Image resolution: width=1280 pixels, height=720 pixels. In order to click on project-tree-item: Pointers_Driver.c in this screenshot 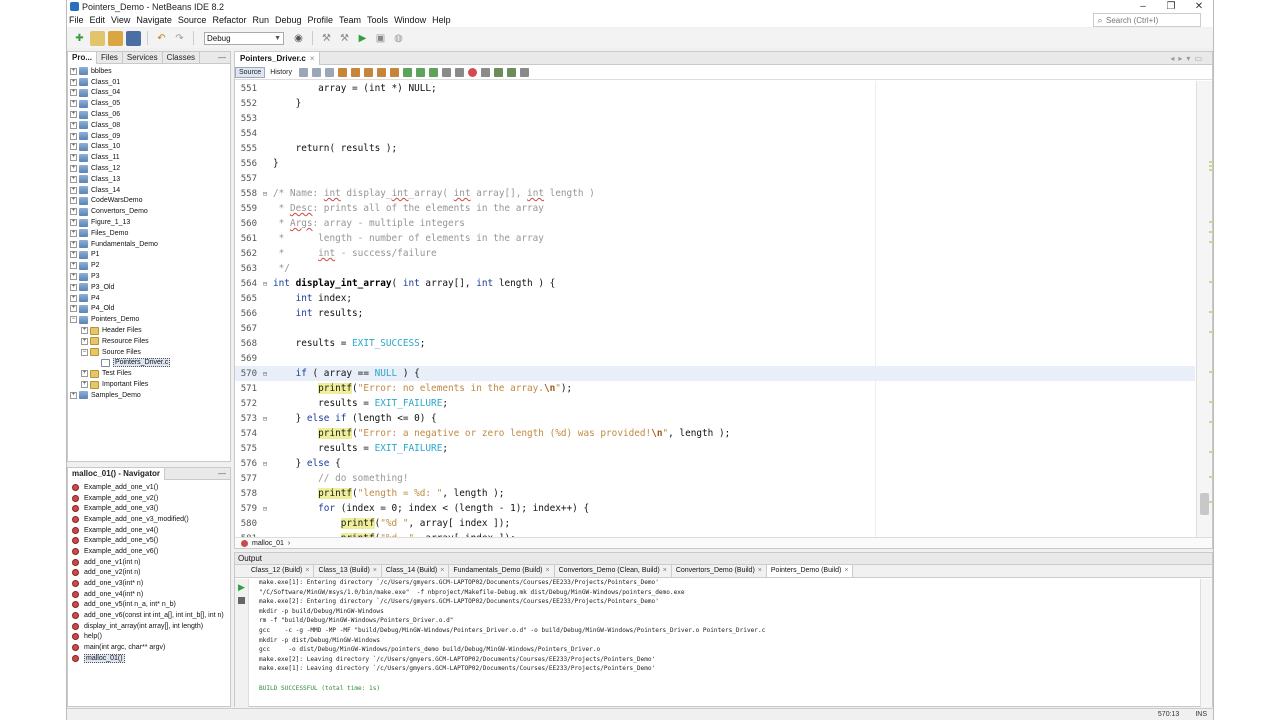, I will do `click(149, 363)`.